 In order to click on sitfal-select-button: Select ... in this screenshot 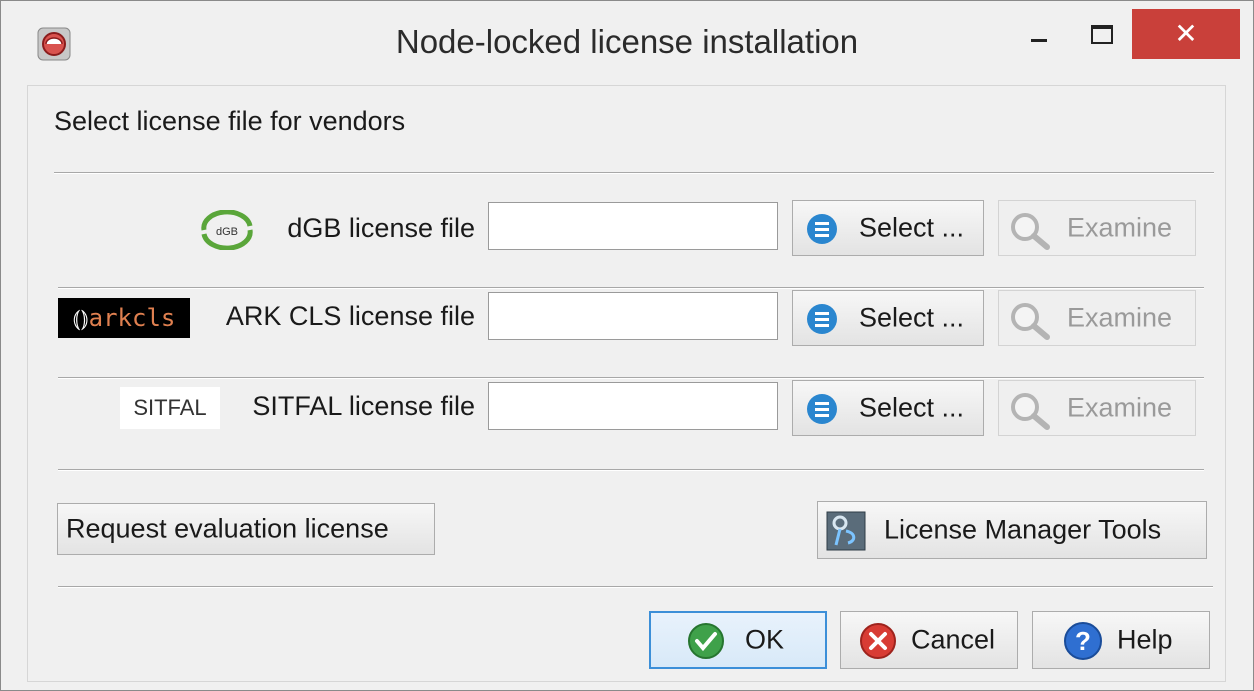, I will do `click(888, 408)`.